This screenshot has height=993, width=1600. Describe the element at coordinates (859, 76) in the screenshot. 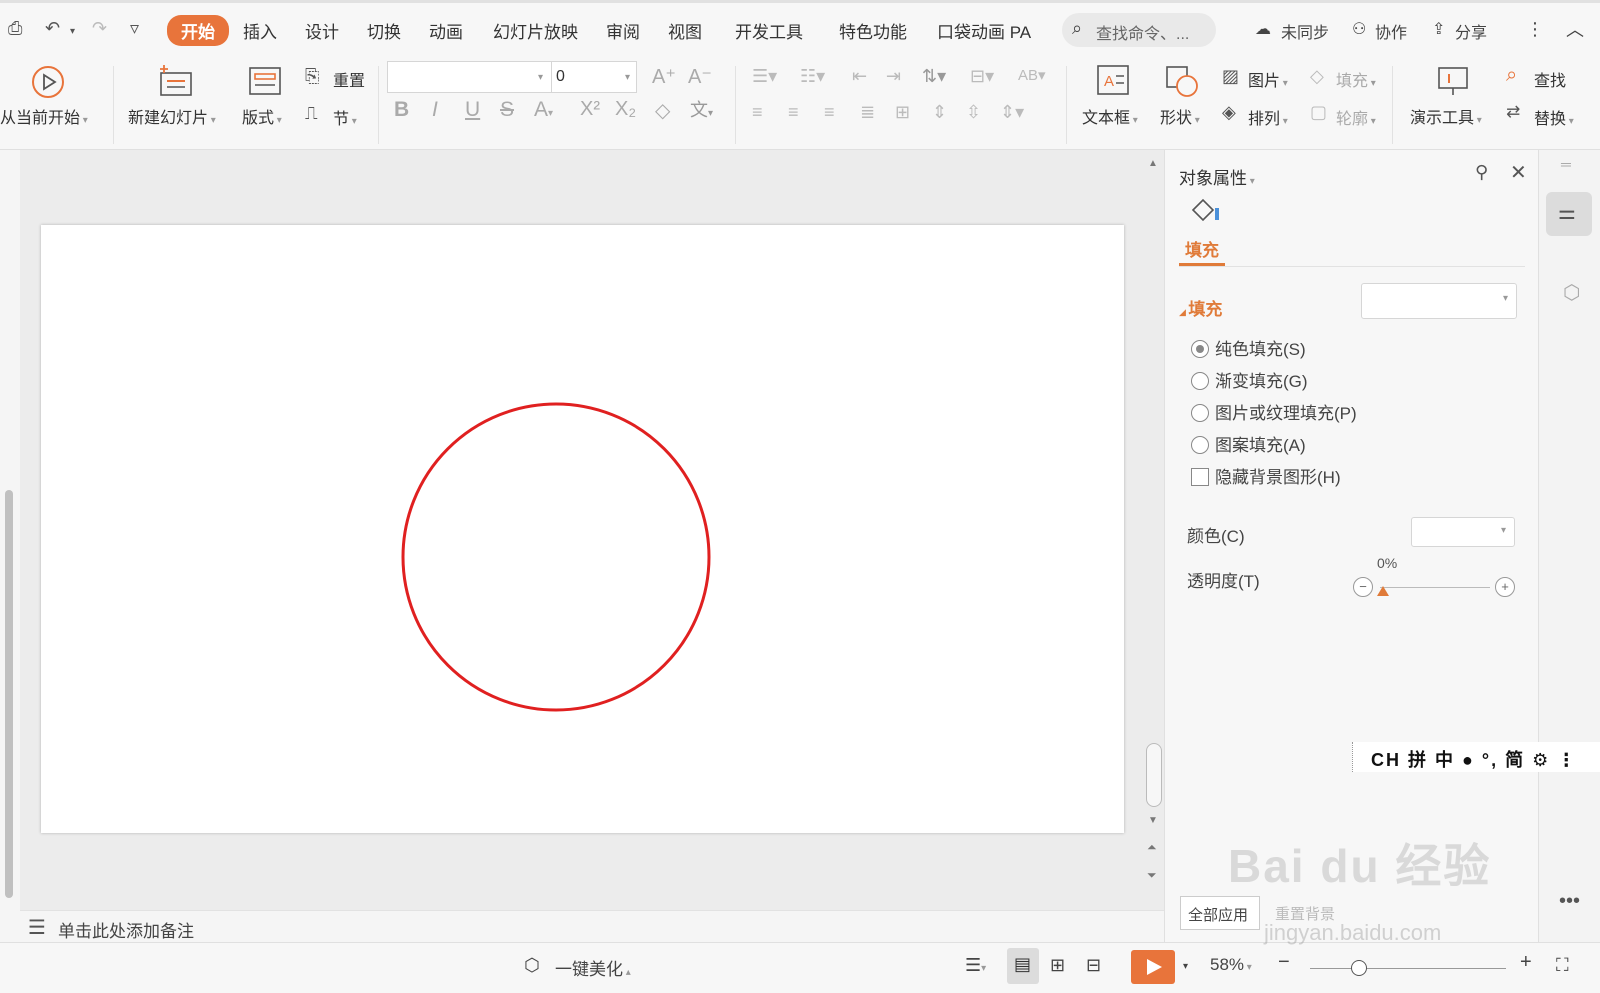

I see `decrease-indent-icon: ⇤` at that location.